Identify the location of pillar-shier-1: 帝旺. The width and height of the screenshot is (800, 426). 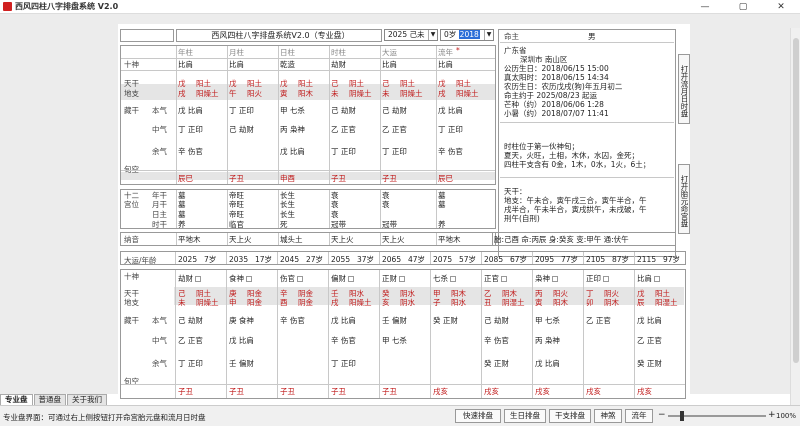
(236, 195).